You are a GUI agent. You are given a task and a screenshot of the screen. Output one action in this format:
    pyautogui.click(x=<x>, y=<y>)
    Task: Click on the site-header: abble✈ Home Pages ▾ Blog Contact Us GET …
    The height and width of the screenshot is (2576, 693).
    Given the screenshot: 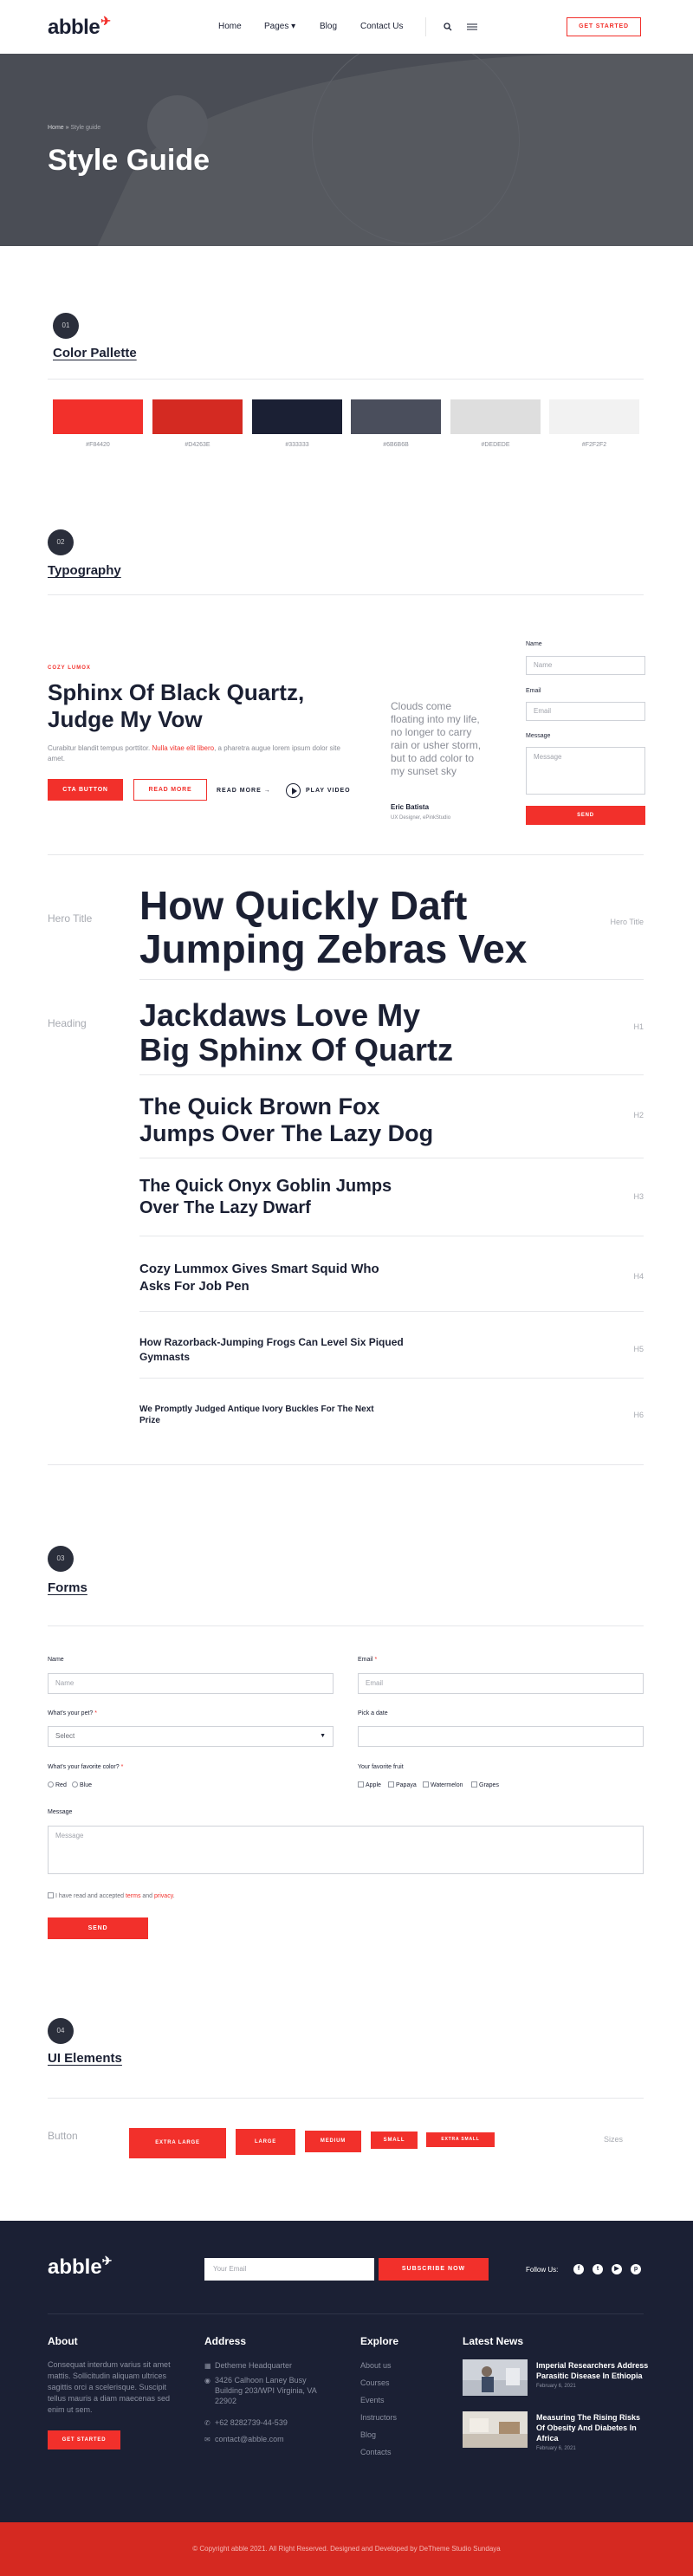 What is the action you would take?
    pyautogui.click(x=346, y=27)
    